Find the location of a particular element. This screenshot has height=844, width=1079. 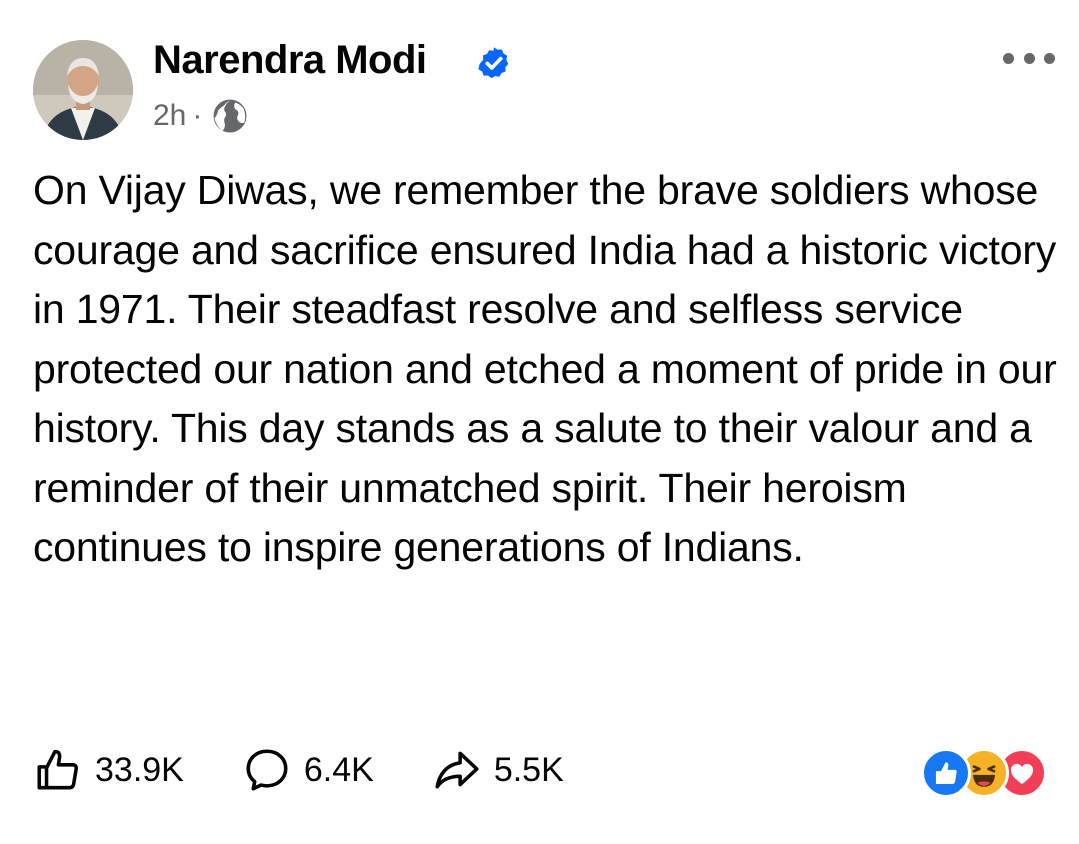

share-arrow-icon is located at coordinates (457, 770).